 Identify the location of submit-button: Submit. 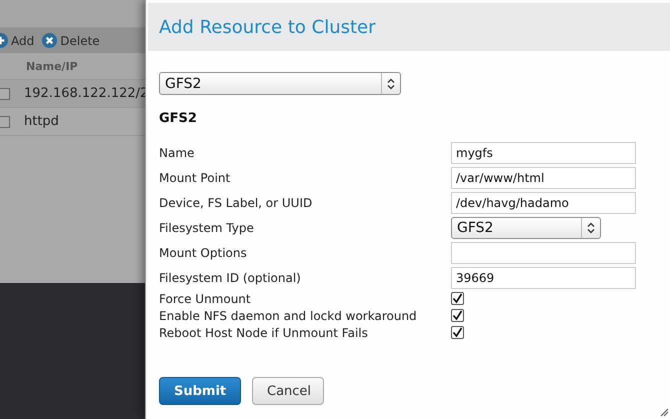
(200, 391).